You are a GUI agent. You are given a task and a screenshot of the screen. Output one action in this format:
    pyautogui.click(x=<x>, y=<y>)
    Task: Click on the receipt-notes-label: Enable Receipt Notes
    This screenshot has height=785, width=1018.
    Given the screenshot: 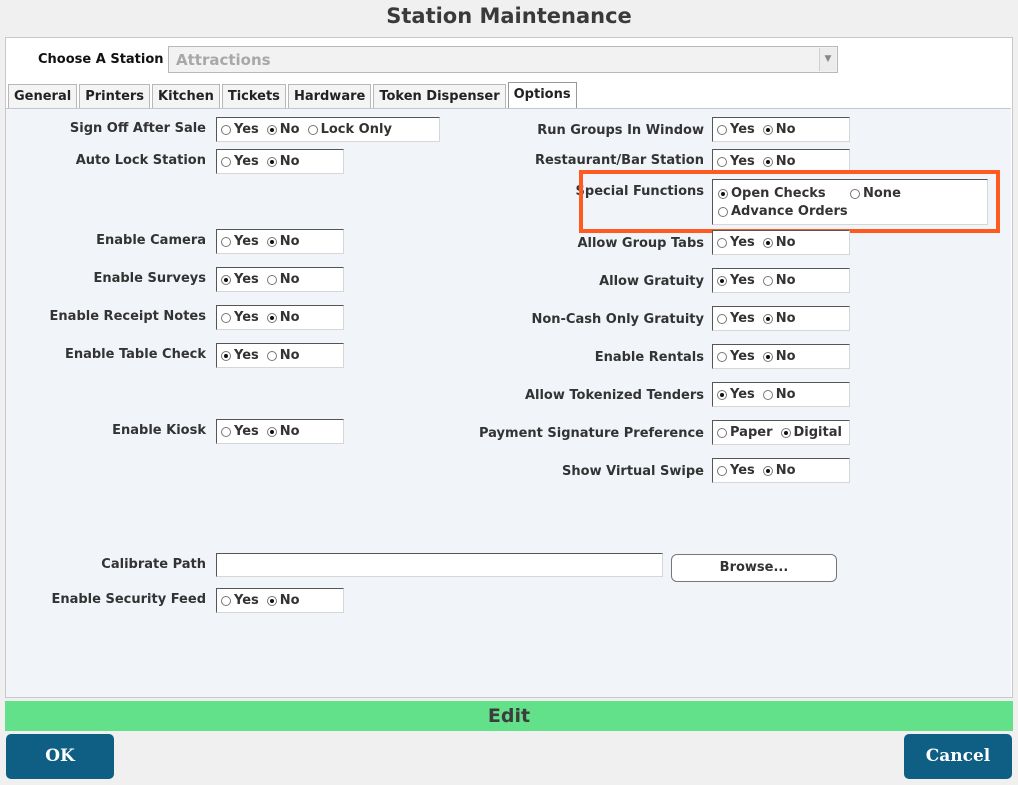 What is the action you would take?
    pyautogui.click(x=127, y=316)
    